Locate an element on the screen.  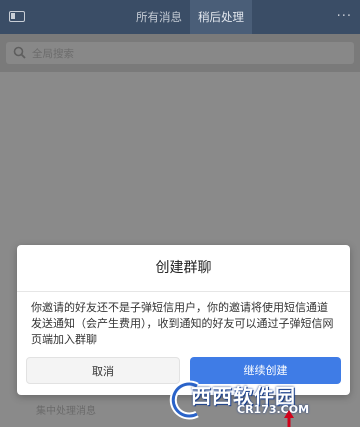
search-icon is located at coordinates (19, 52).